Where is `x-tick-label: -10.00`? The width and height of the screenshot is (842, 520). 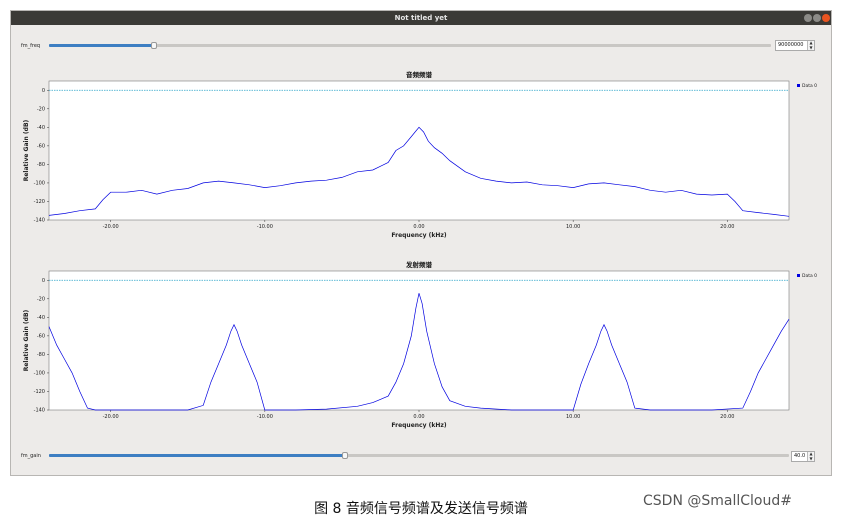
x-tick-label: -10.00 is located at coordinates (265, 417).